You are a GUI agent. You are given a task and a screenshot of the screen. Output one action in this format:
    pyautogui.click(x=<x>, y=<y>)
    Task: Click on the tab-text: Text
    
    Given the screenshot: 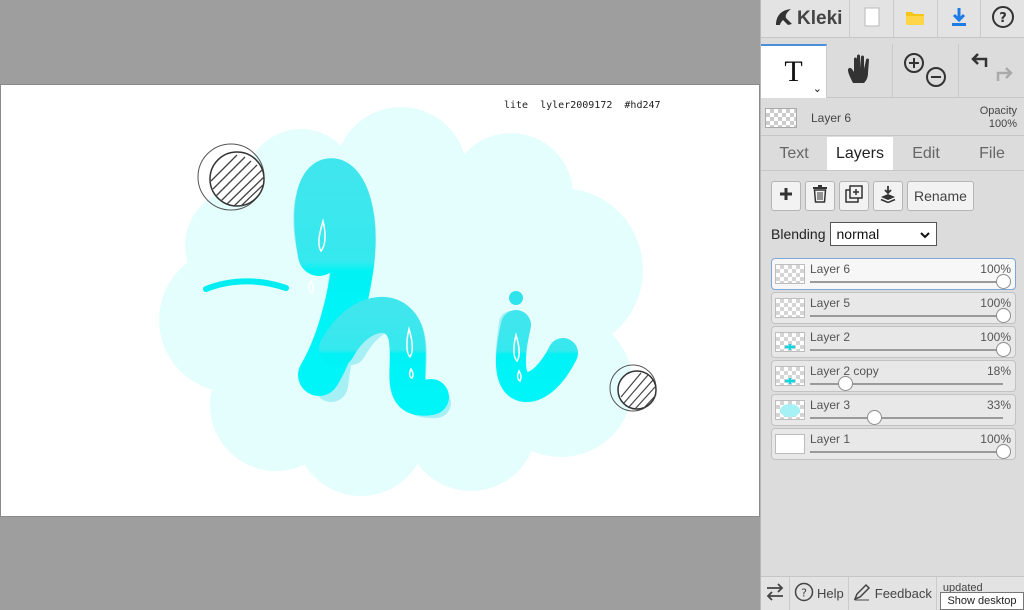 What is the action you would take?
    pyautogui.click(x=794, y=153)
    